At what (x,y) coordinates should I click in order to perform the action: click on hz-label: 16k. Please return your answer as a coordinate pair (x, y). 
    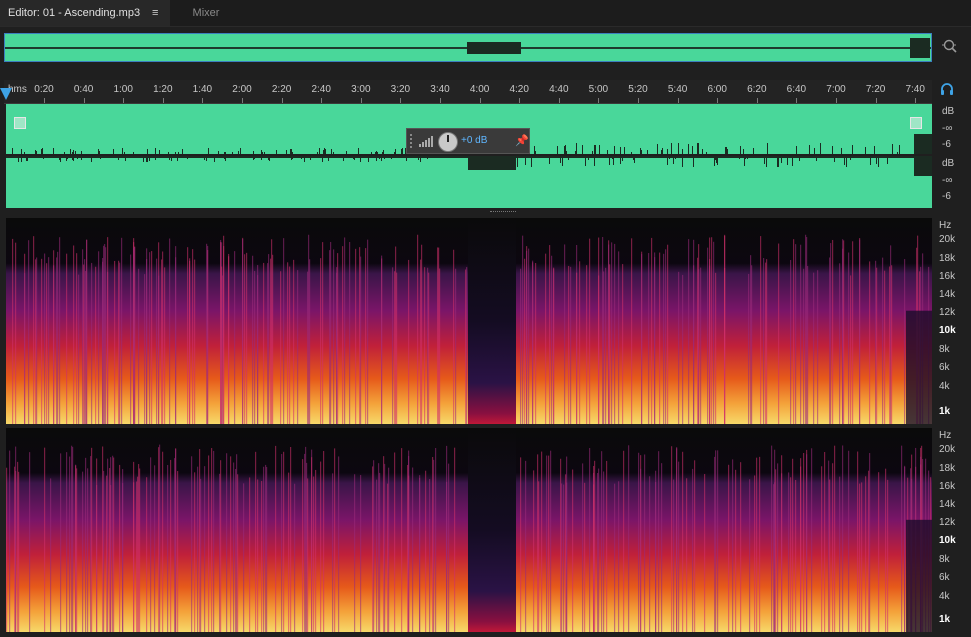
    Looking at the image, I should click on (947, 276).